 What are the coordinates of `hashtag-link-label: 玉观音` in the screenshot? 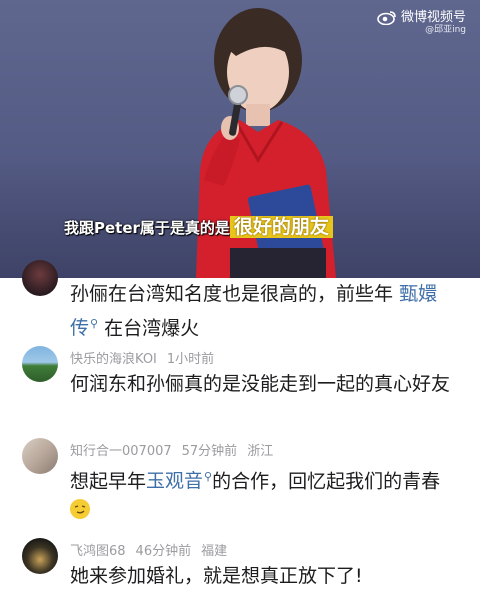 It's located at (175, 481).